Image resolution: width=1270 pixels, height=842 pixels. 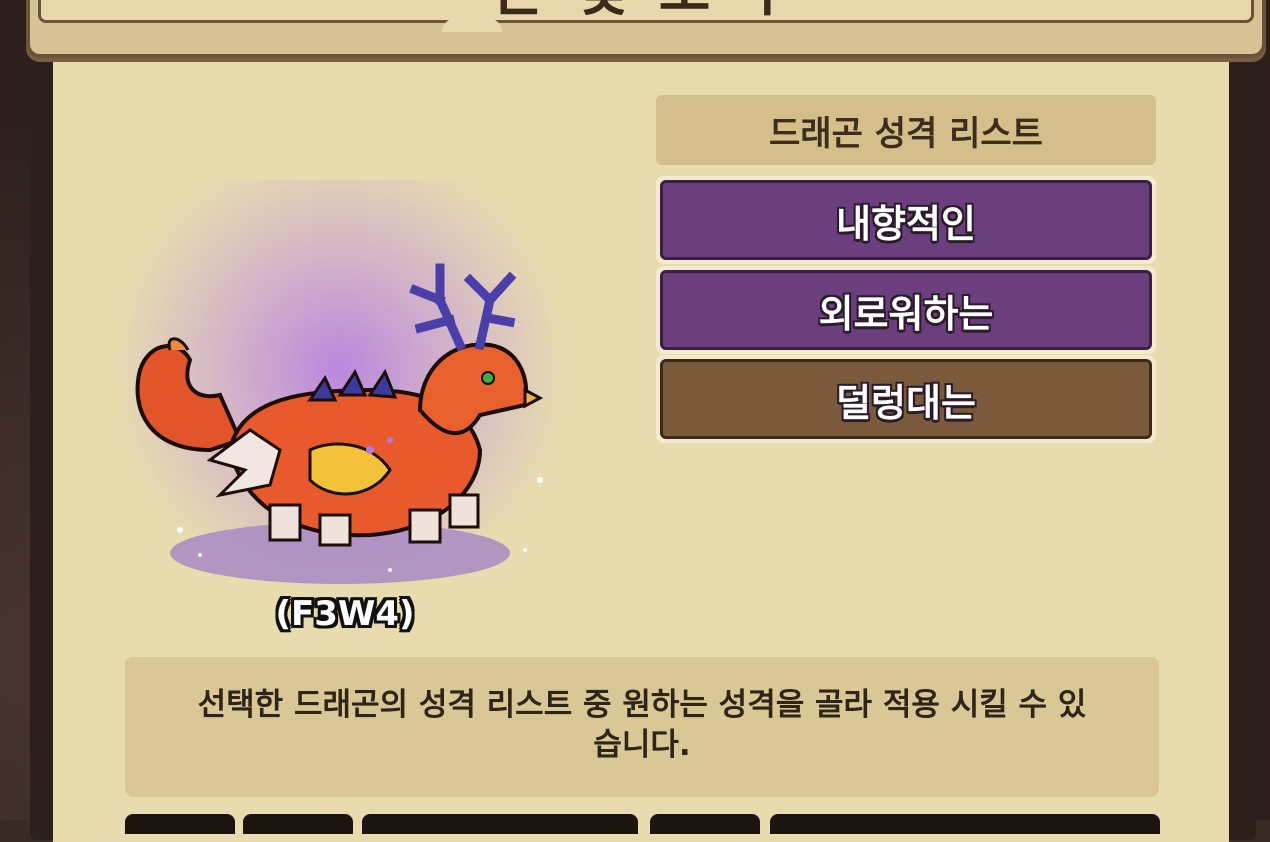 What do you see at coordinates (473, 389) in the screenshot?
I see `dragon-head` at bounding box center [473, 389].